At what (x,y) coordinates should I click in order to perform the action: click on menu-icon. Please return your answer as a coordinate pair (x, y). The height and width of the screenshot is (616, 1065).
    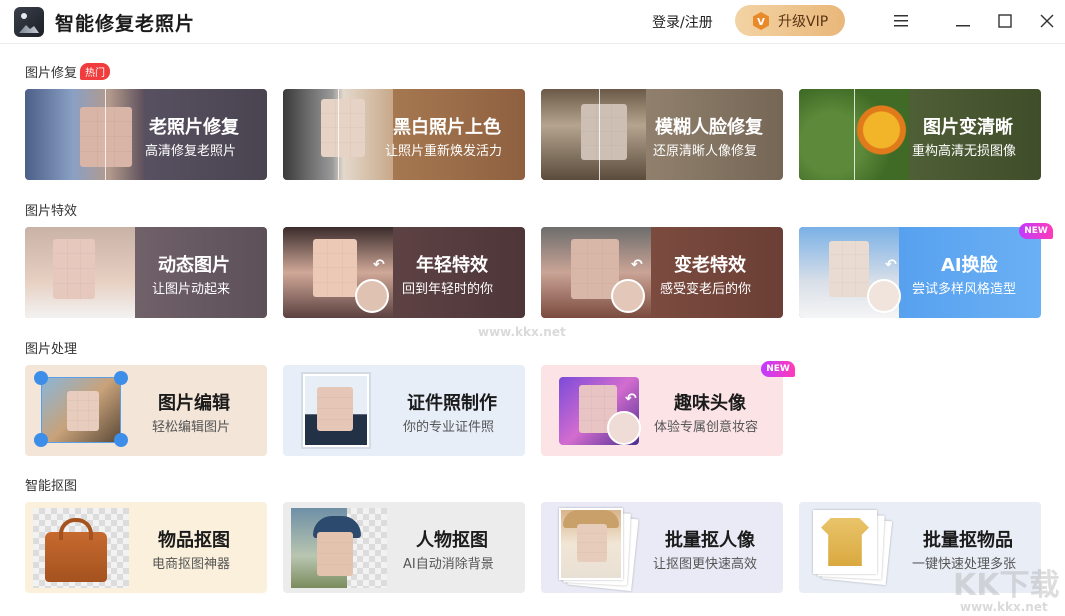
    Looking at the image, I should click on (901, 21).